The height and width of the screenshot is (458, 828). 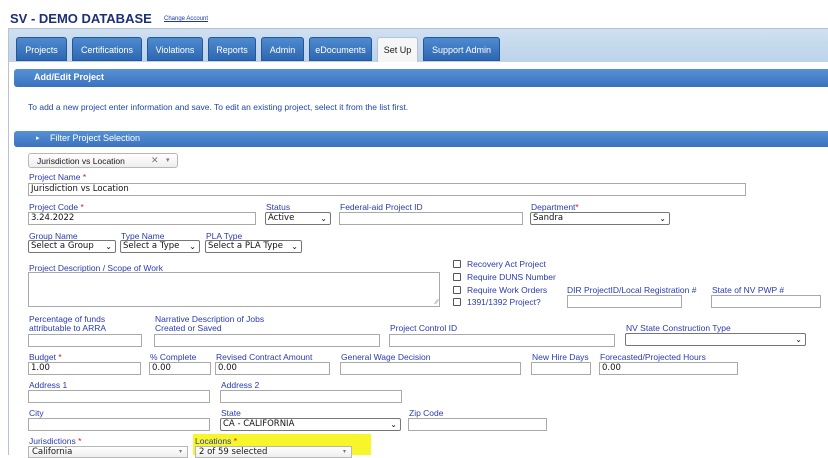 What do you see at coordinates (84, 368) in the screenshot?
I see `budget-input: 1.00` at bounding box center [84, 368].